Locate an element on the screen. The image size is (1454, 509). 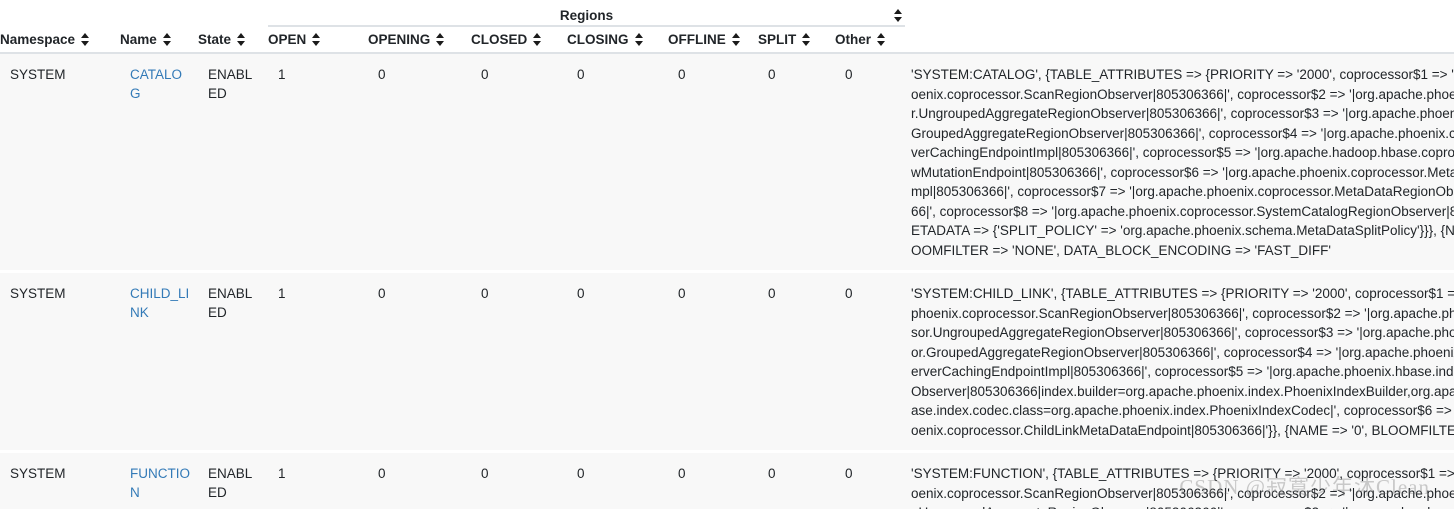
column-header-closing-label: CLOSING is located at coordinates (598, 39).